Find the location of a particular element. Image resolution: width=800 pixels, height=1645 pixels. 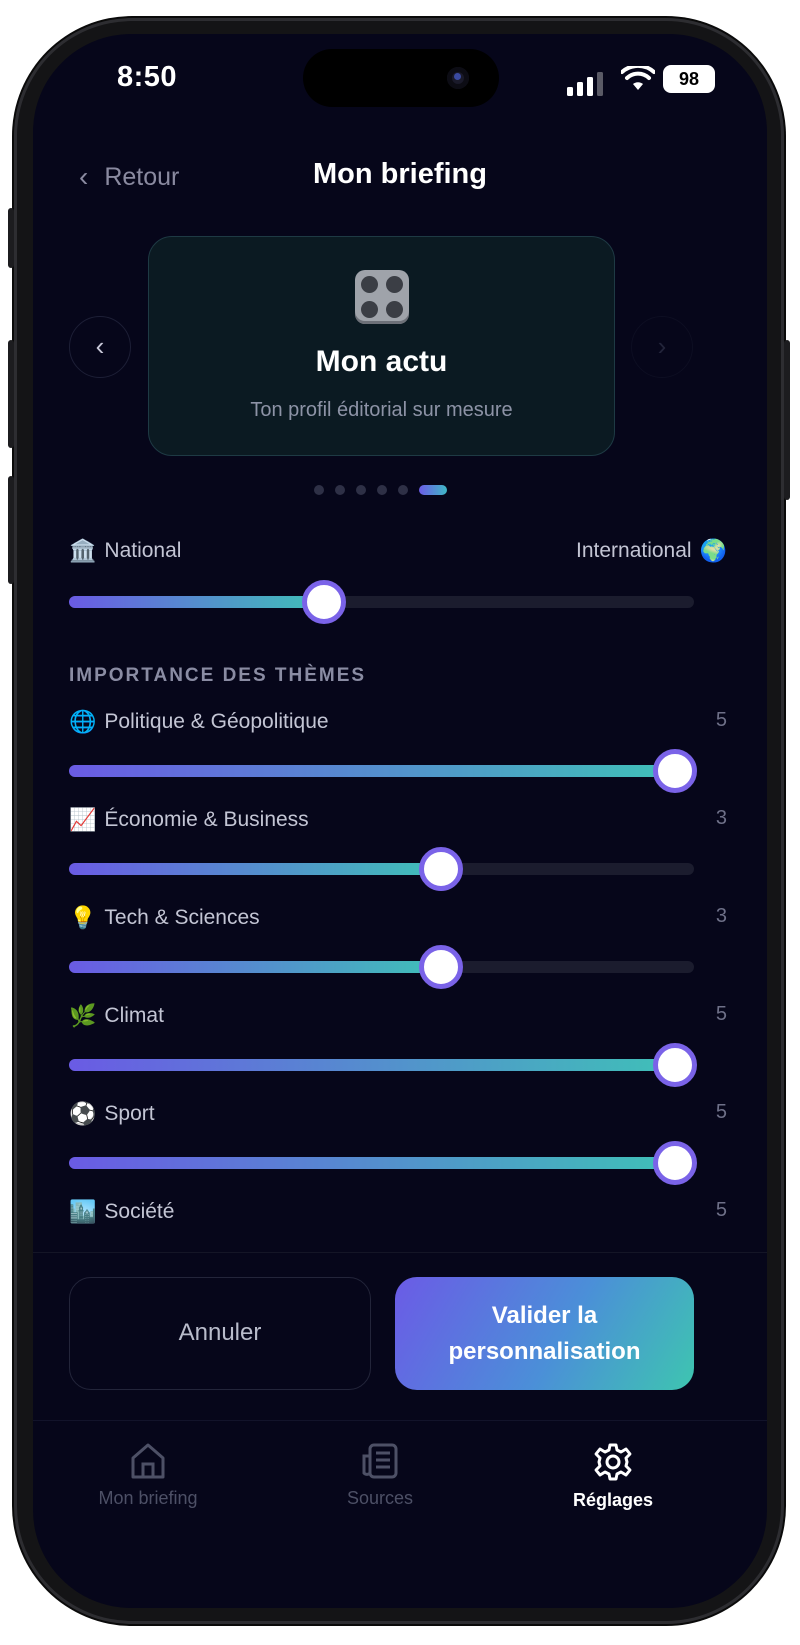

theme-icon: 🌐 is located at coordinates (83, 721).